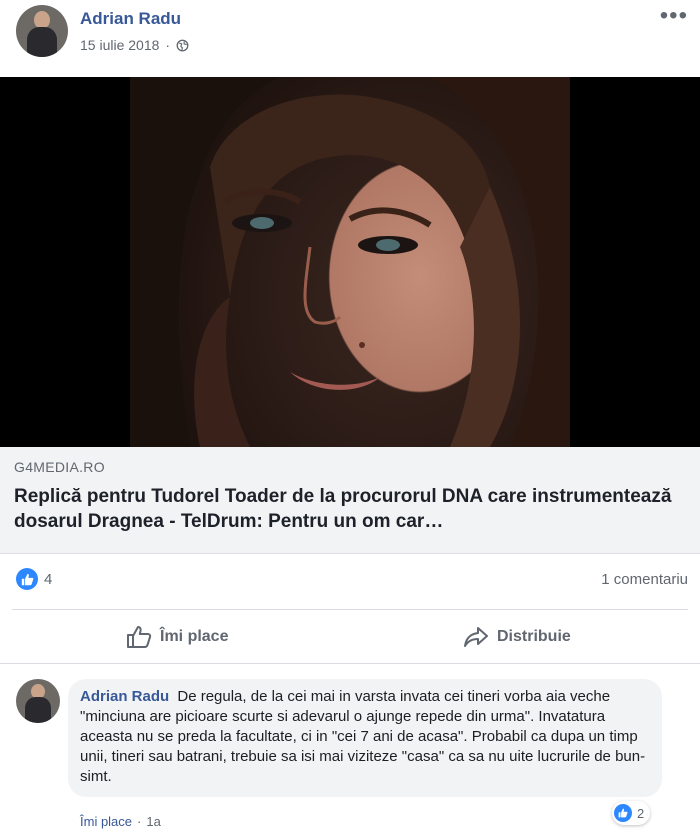 The width and height of the screenshot is (700, 840). Describe the element at coordinates (130, 19) in the screenshot. I see `post-author-name: Adrian Radu` at that location.